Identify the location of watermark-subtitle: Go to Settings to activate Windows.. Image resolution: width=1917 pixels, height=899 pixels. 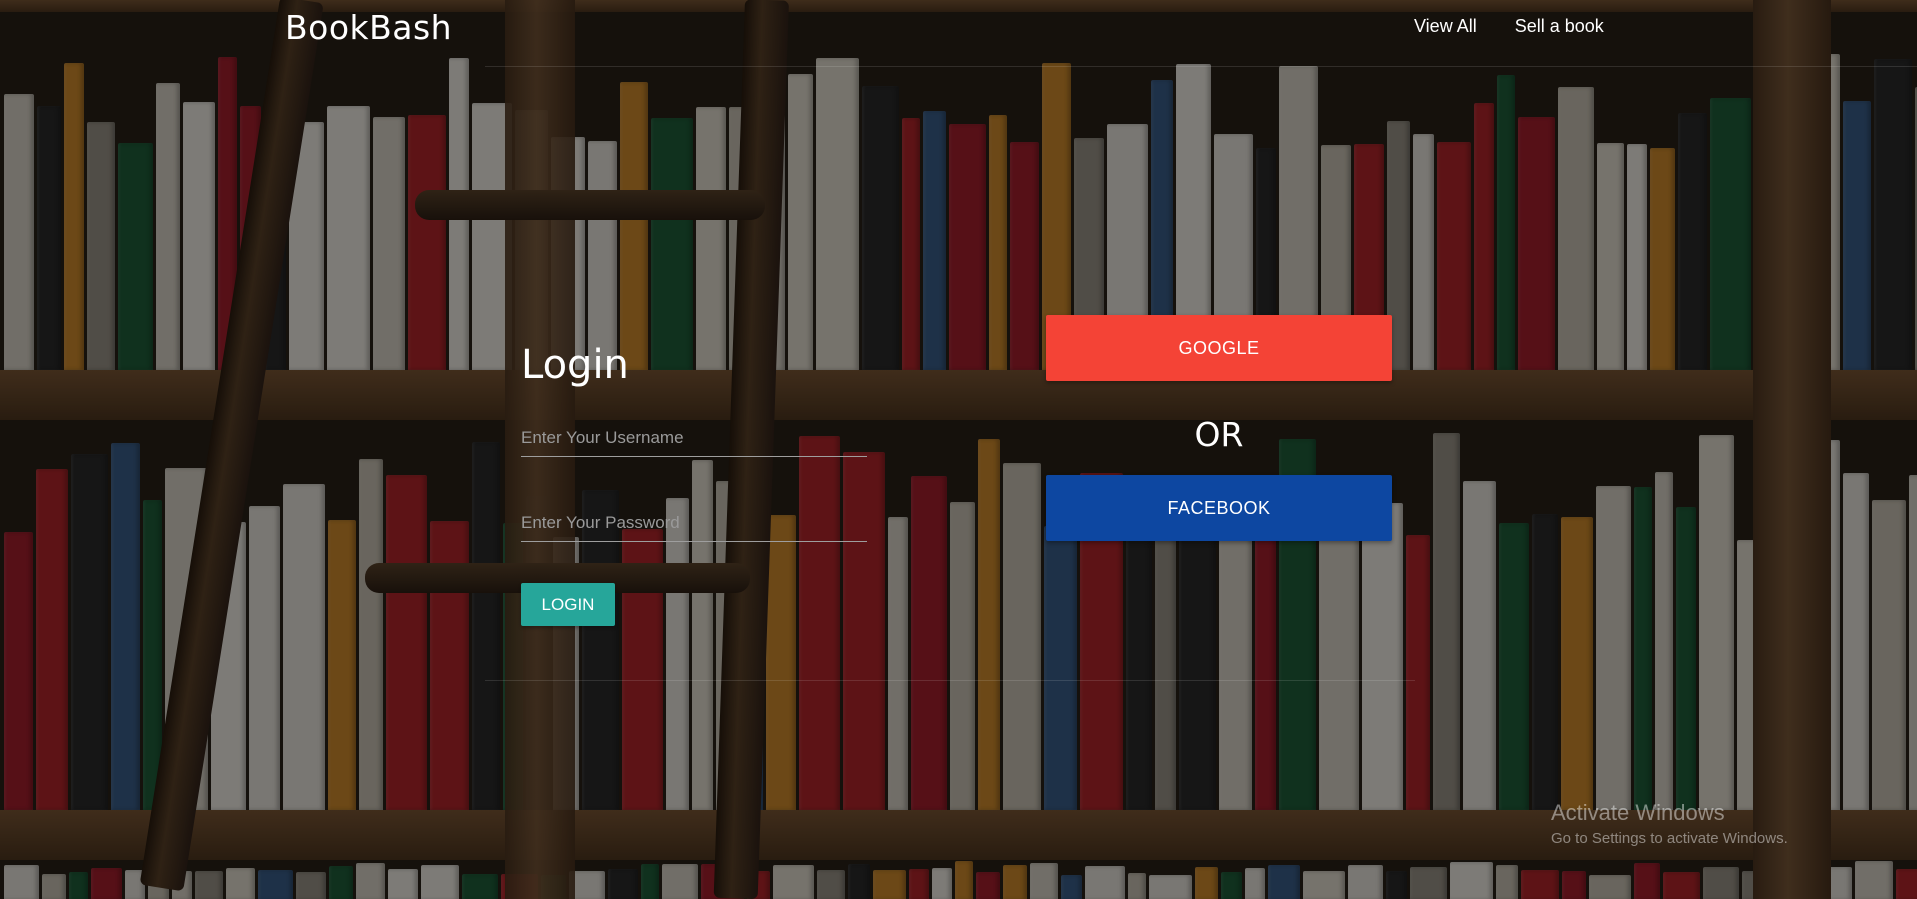
(1669, 838).